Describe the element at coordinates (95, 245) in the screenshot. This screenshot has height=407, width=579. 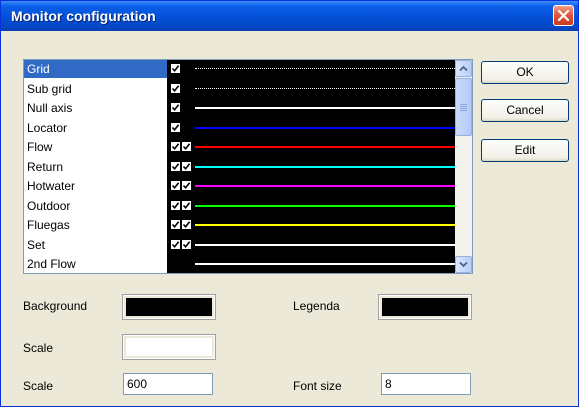
I see `trace-list-item: Set` at that location.